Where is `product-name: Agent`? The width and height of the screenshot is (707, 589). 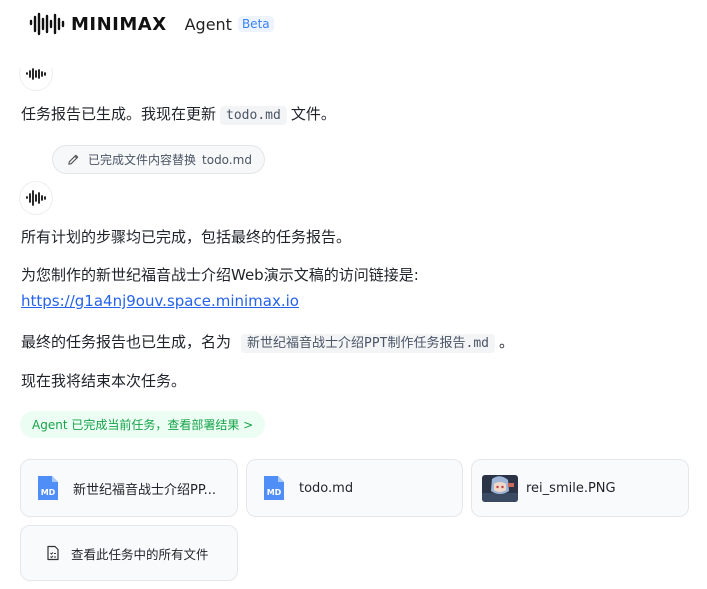 product-name: Agent is located at coordinates (208, 24).